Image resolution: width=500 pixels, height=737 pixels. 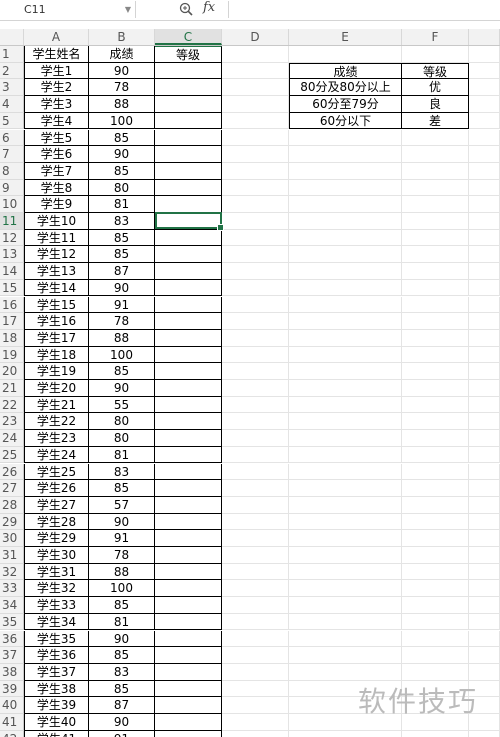 What do you see at coordinates (122, 355) in the screenshot?
I see `cell-b19: 100` at bounding box center [122, 355].